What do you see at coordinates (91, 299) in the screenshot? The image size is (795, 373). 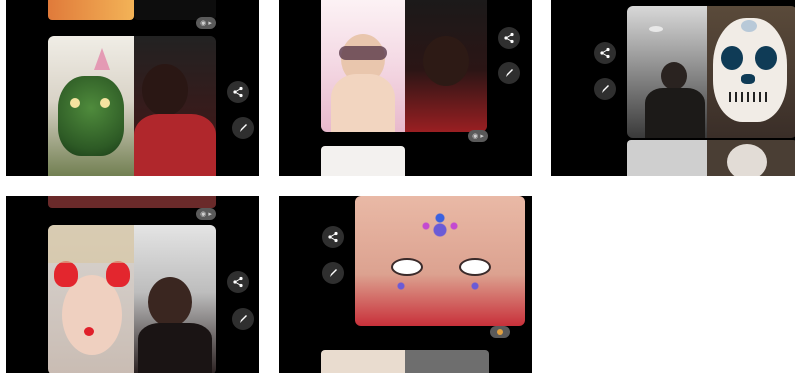 I see `person-left-strawberry-filter` at bounding box center [91, 299].